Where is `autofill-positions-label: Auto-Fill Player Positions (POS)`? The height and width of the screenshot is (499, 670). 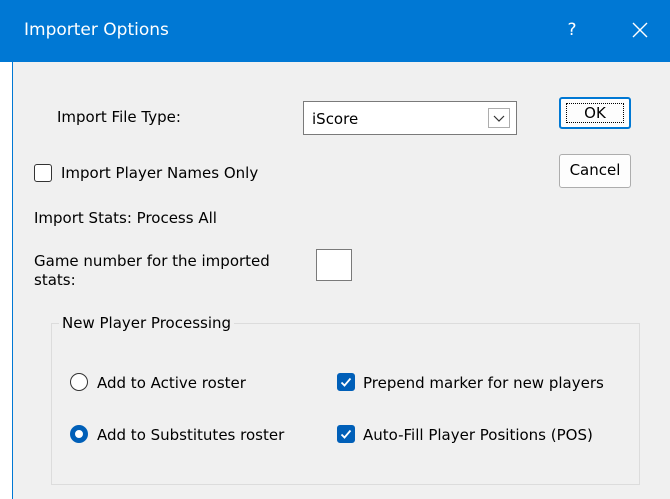
autofill-positions-label: Auto-Fill Player Positions (POS) is located at coordinates (478, 435).